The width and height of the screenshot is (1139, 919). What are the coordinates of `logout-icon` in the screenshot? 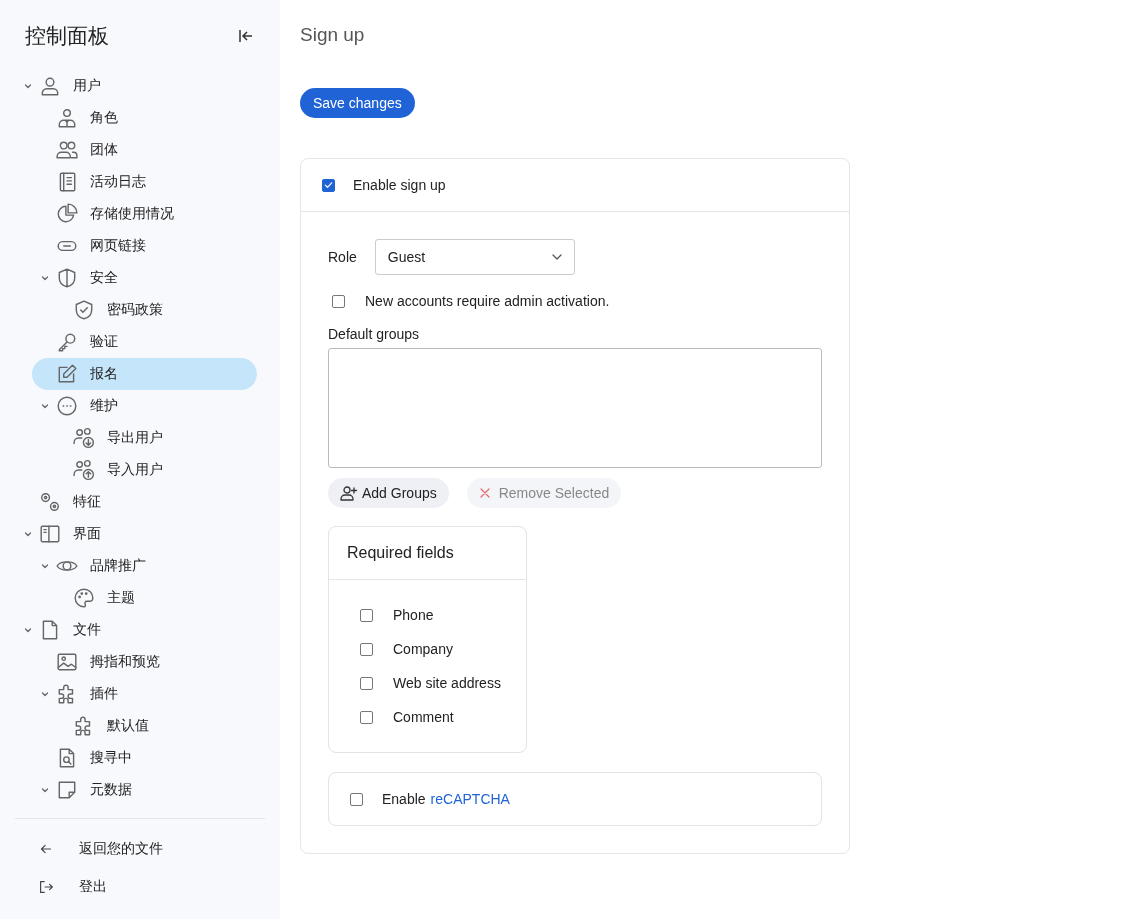 It's located at (46, 887).